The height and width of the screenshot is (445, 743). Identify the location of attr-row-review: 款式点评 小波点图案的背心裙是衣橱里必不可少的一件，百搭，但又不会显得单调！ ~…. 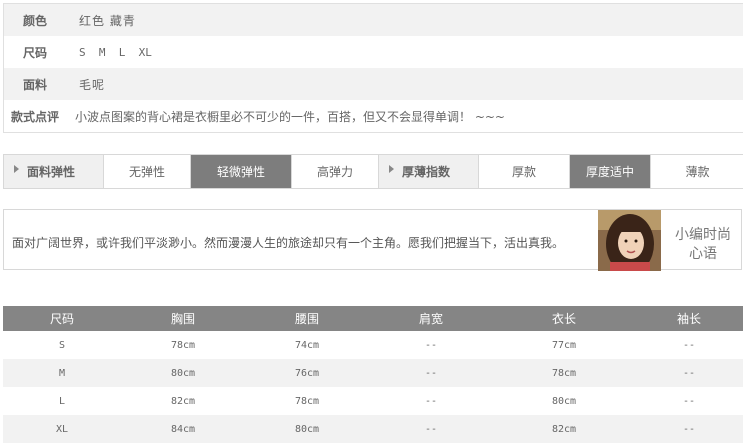
(373, 116).